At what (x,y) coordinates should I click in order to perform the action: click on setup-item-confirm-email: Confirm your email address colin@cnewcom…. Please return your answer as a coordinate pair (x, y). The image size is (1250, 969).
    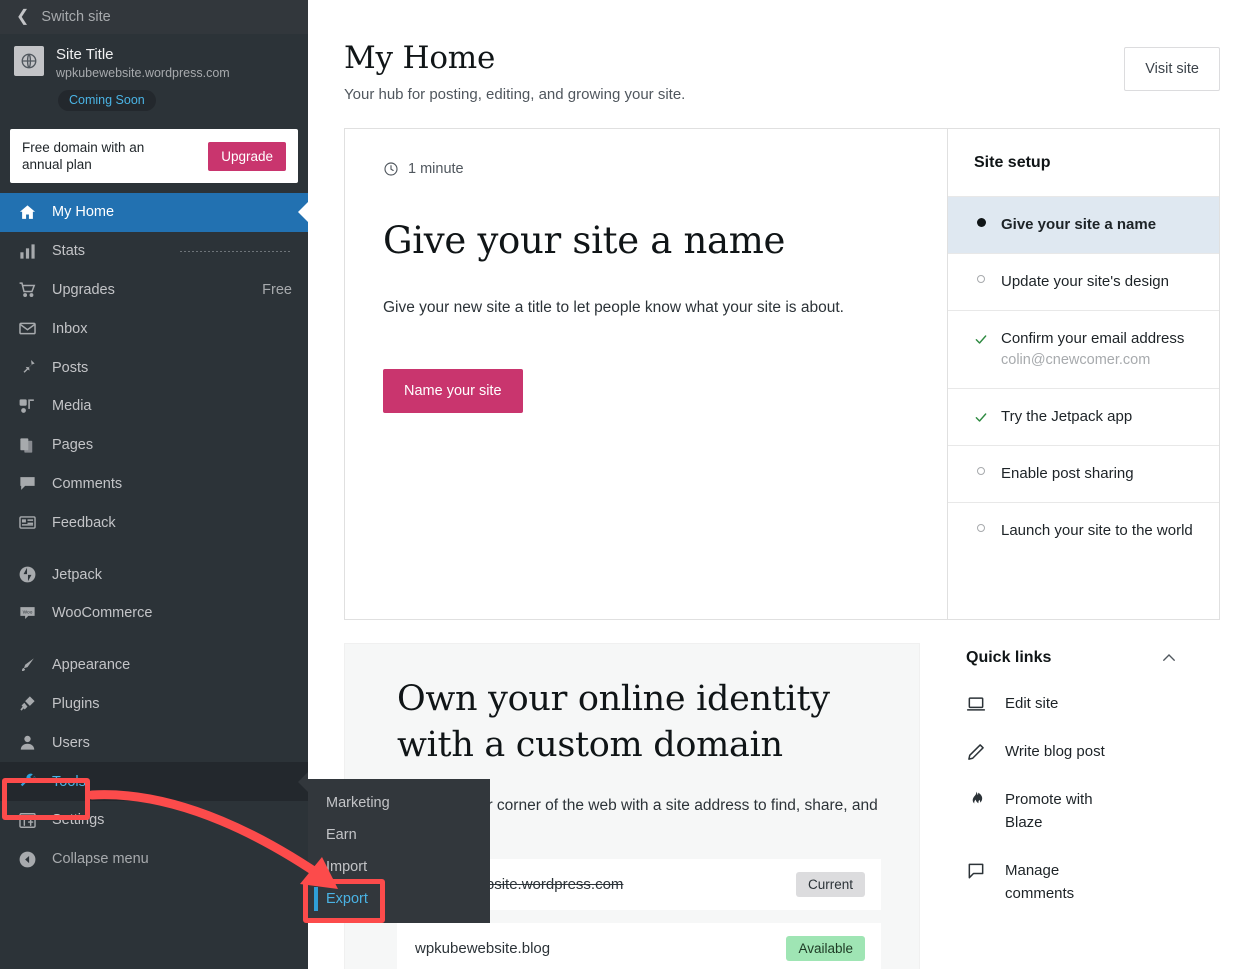
    Looking at the image, I should click on (1083, 350).